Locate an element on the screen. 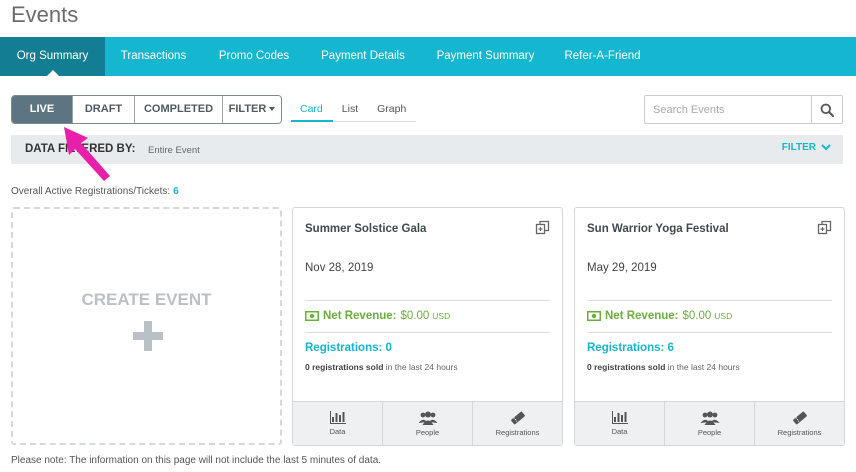 Image resolution: width=856 pixels, height=472 pixels. draft-button: DRAFT is located at coordinates (104, 109).